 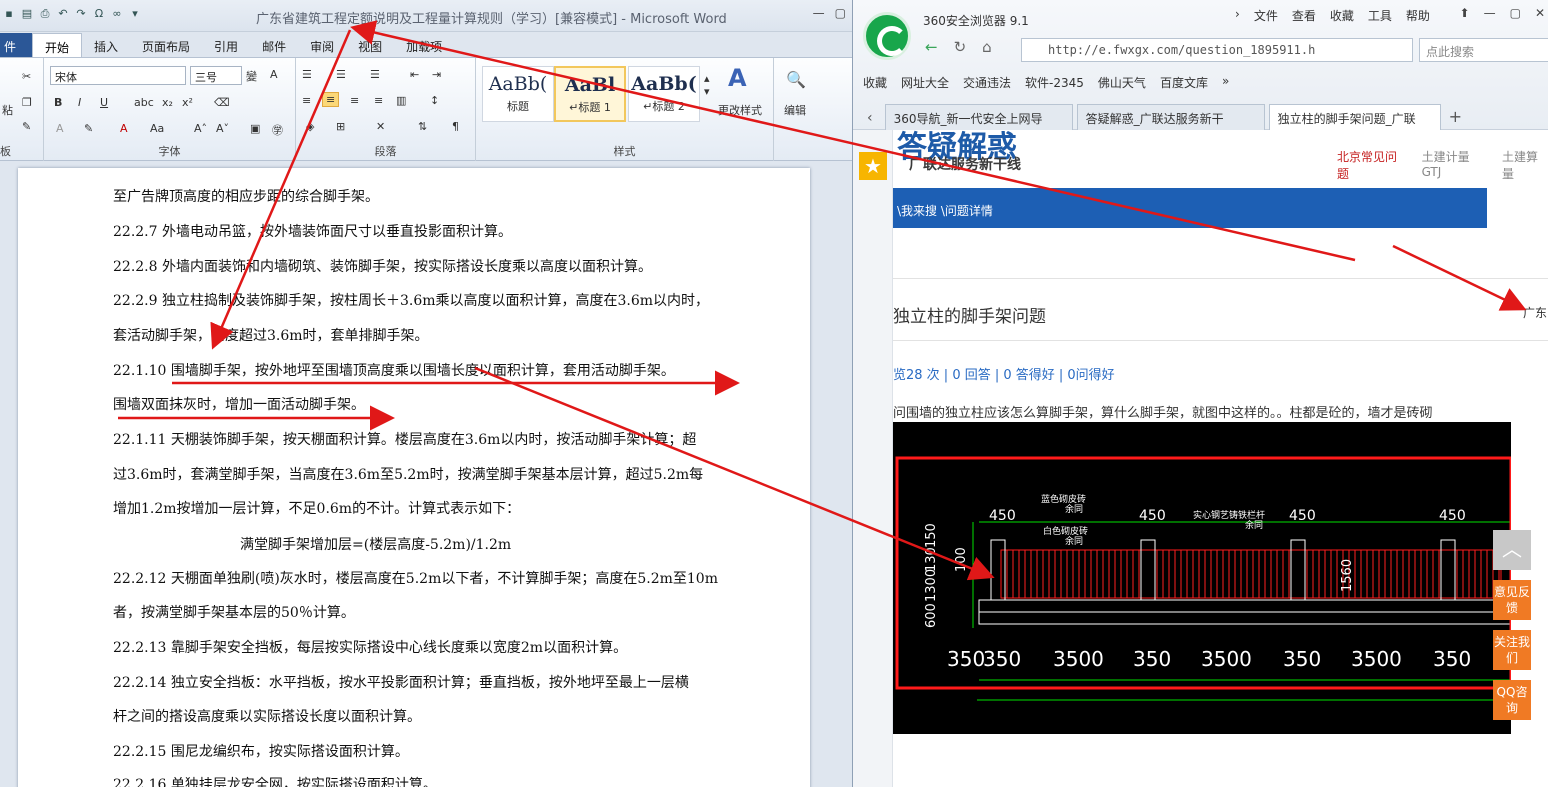 I want to click on superscript-button: x², so click(x=187, y=102).